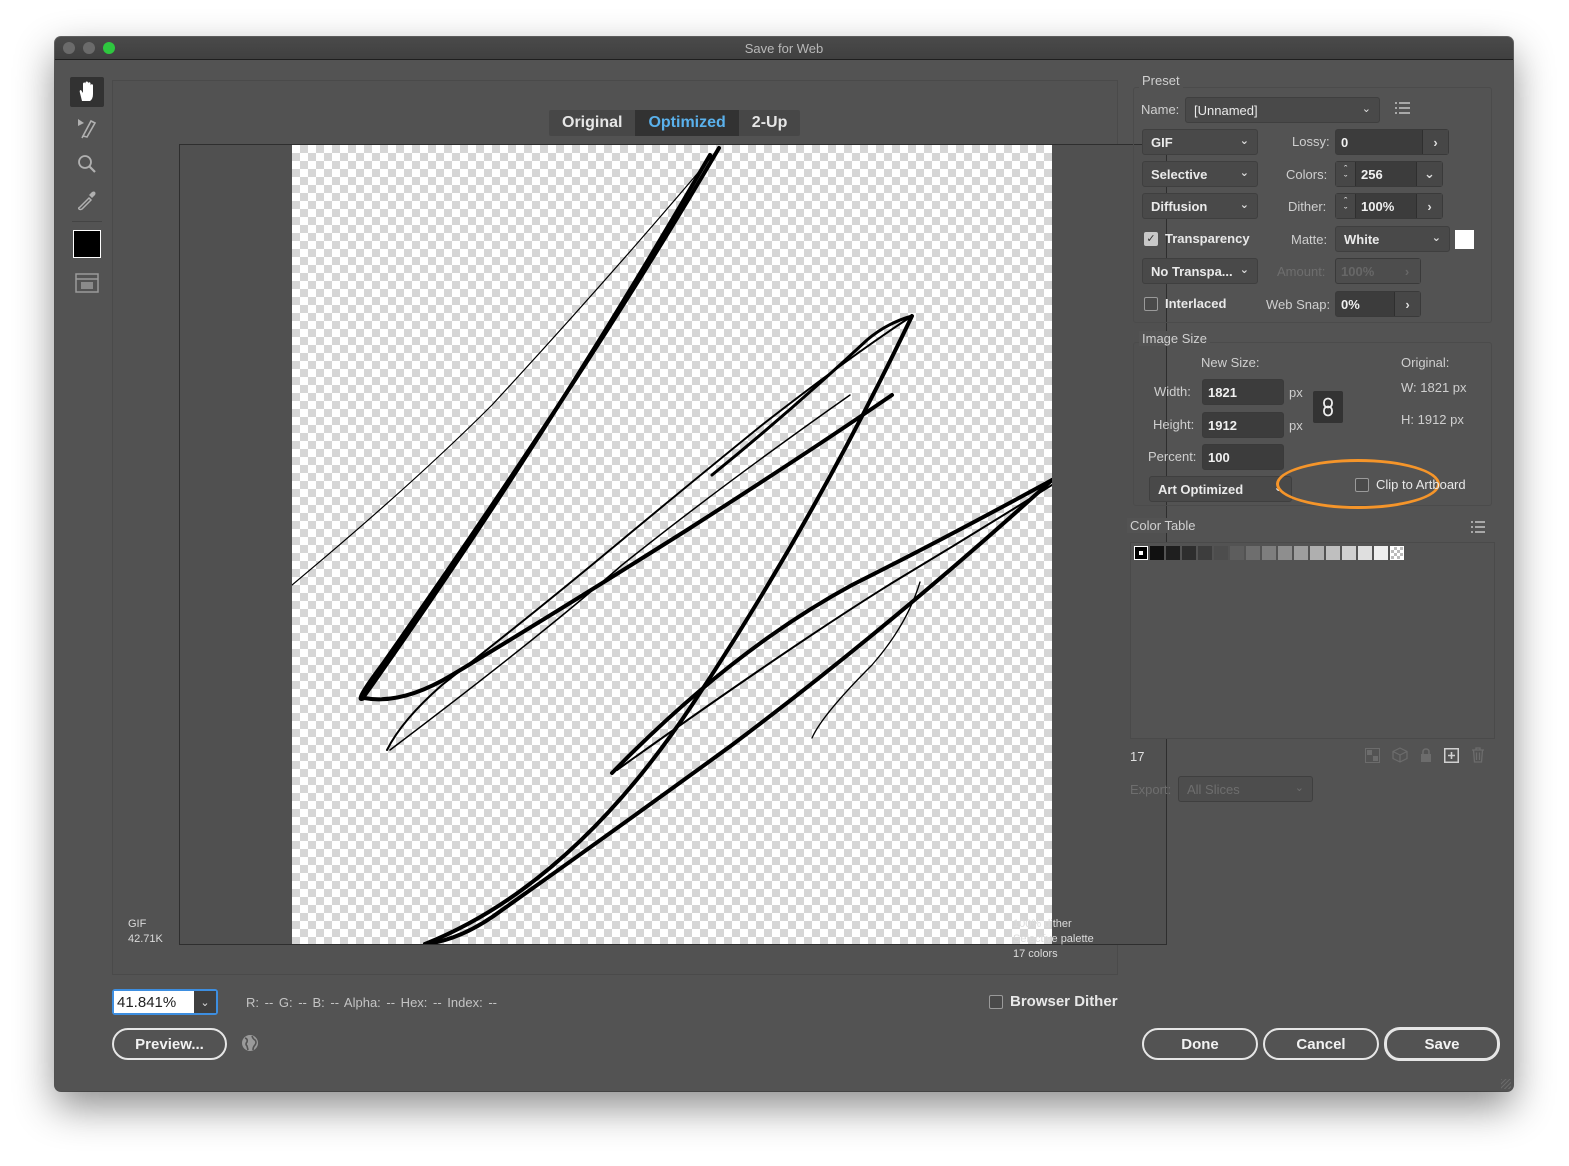 This screenshot has height=1166, width=1569. What do you see at coordinates (1421, 484) in the screenshot?
I see `clip-to-artboard-label: Clip to Artboard` at bounding box center [1421, 484].